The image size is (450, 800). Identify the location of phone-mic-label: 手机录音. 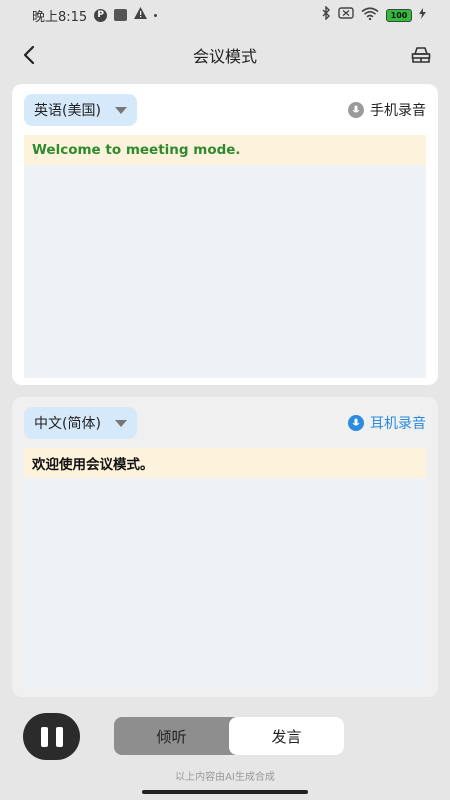
(398, 111).